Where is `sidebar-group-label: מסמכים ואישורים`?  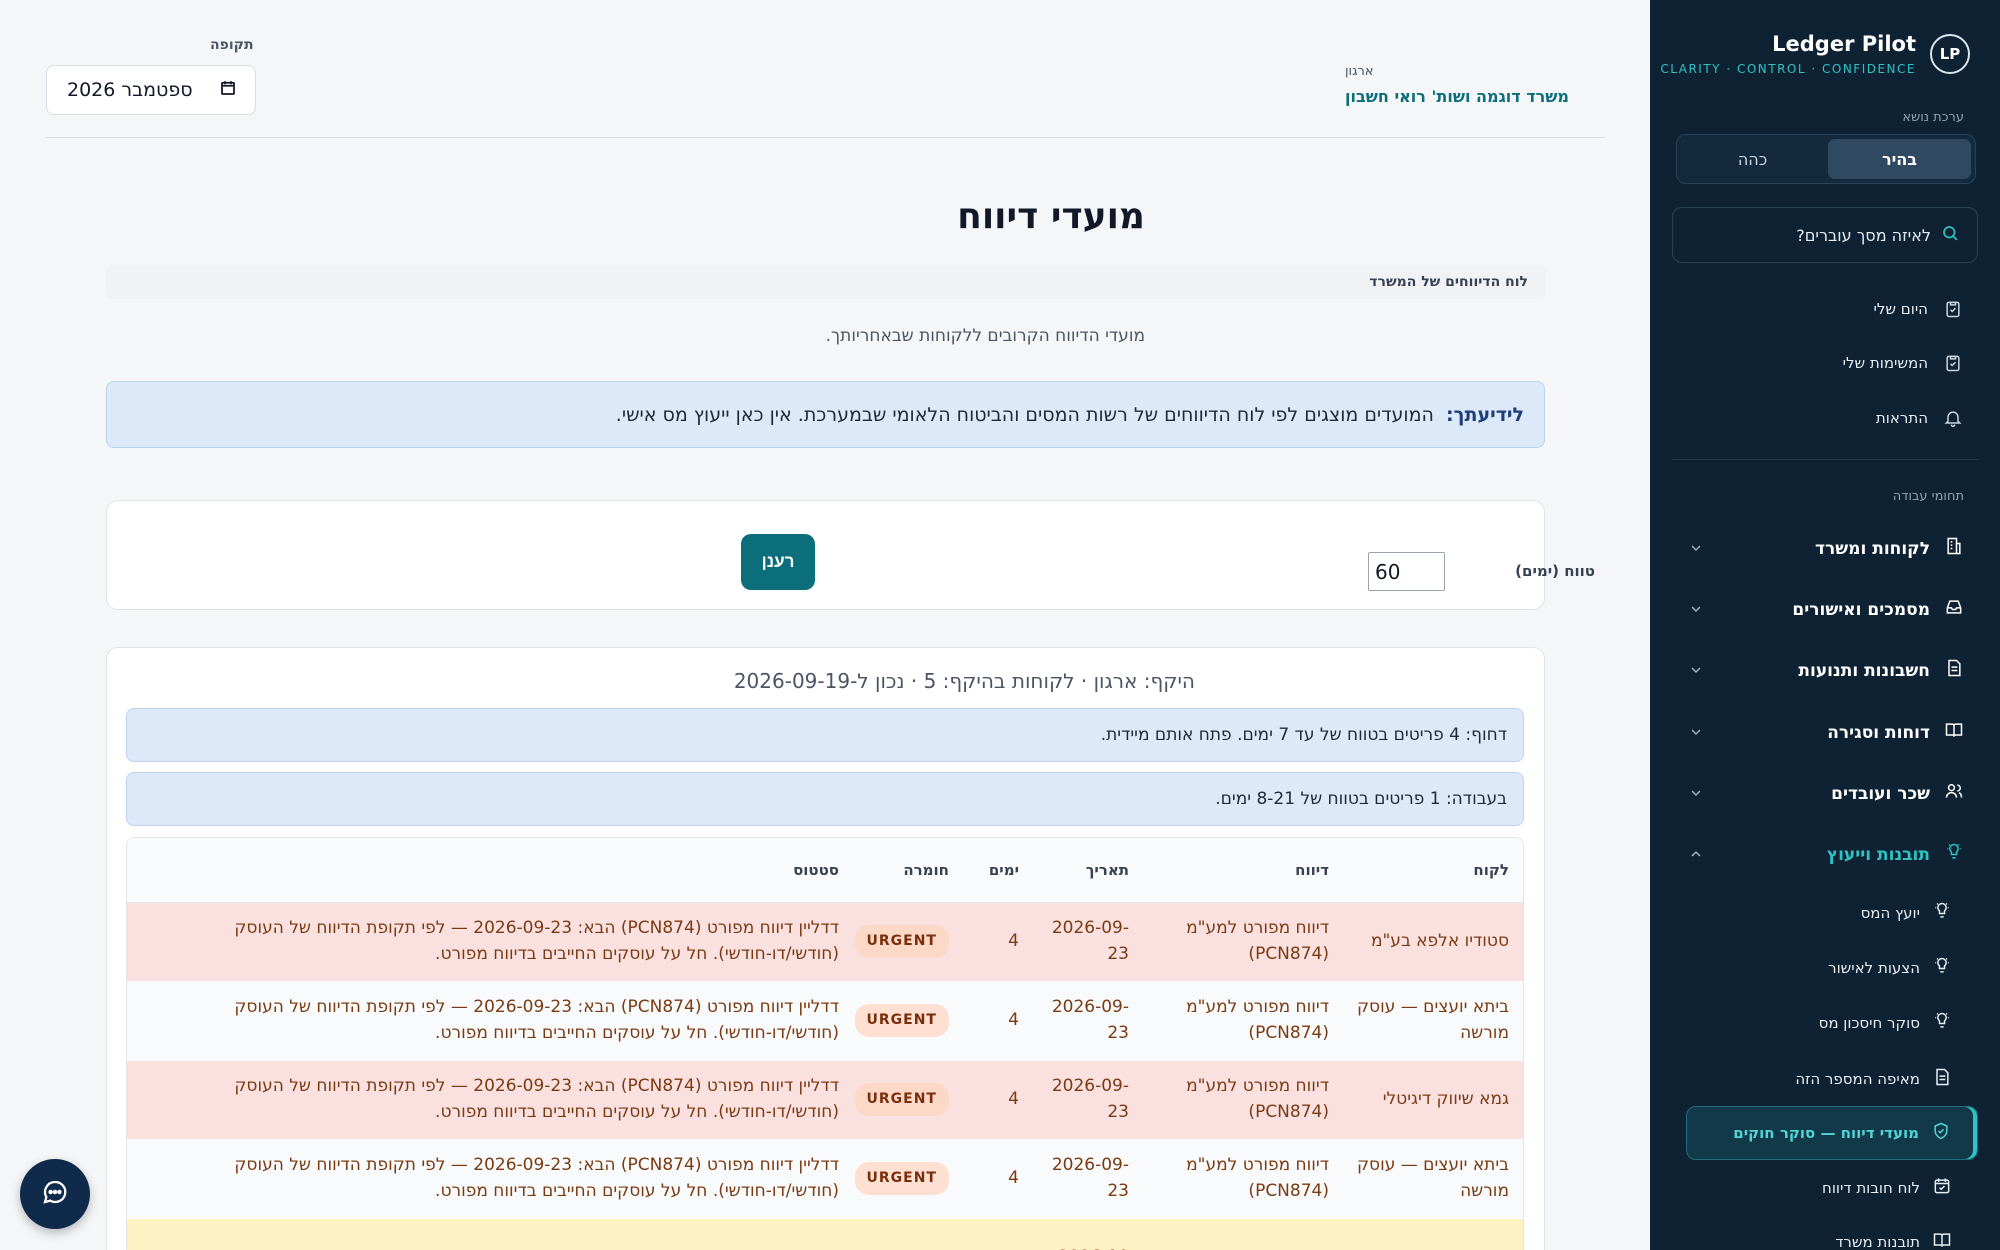
sidebar-group-label: מסמכים ואישורים is located at coordinates (1861, 609).